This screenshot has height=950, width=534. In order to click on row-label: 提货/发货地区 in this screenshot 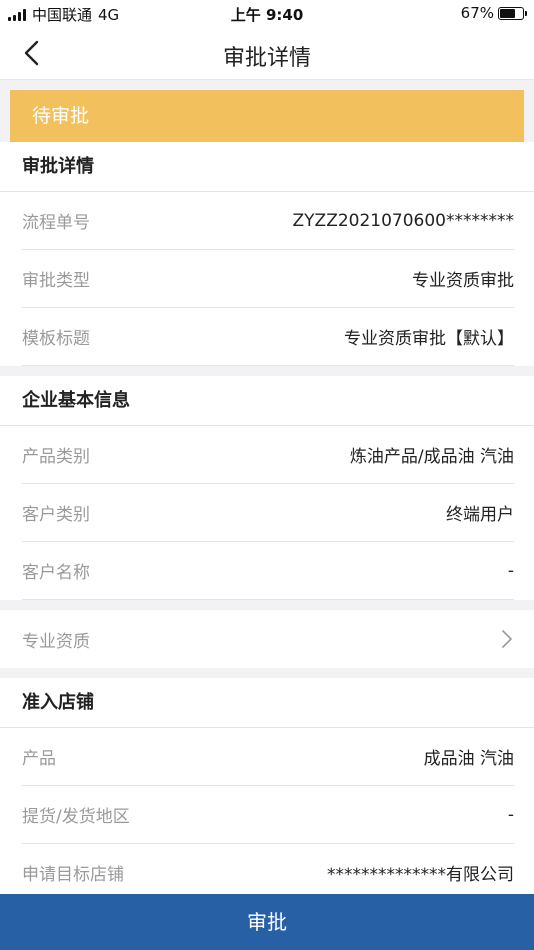, I will do `click(76, 817)`.